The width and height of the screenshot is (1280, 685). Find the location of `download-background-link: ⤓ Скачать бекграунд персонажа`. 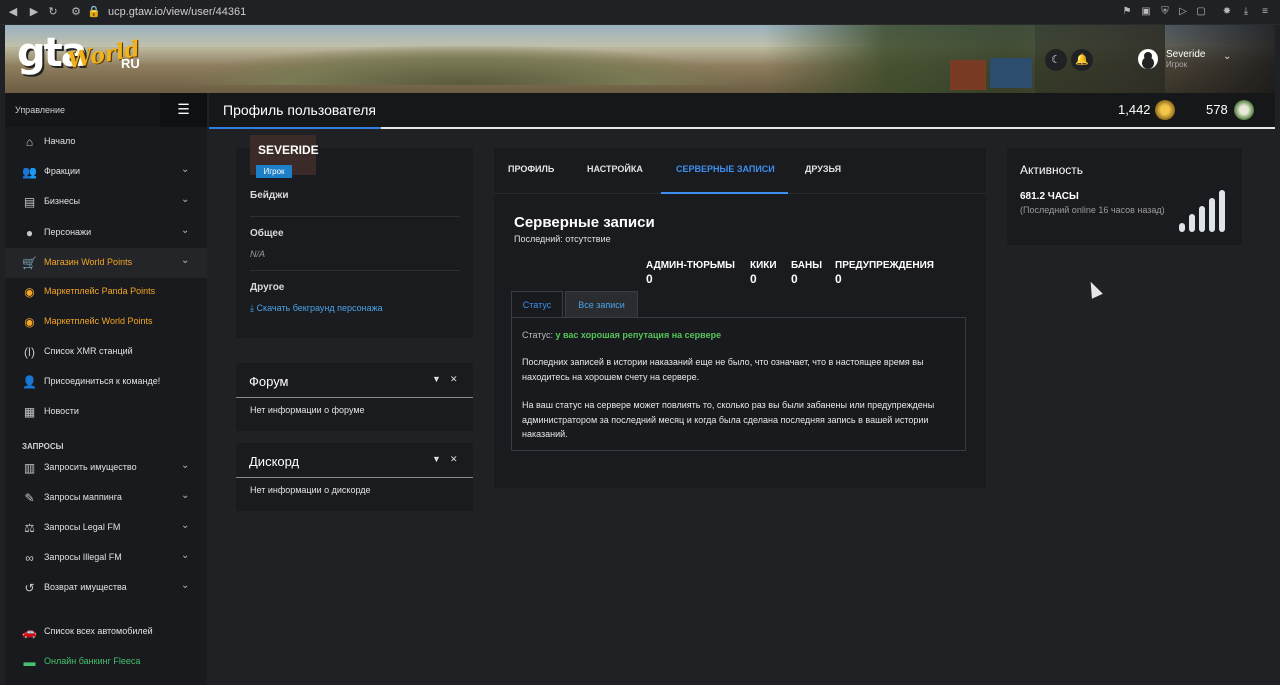

download-background-link: ⤓ Скачать бекграунд персонажа is located at coordinates (316, 308).